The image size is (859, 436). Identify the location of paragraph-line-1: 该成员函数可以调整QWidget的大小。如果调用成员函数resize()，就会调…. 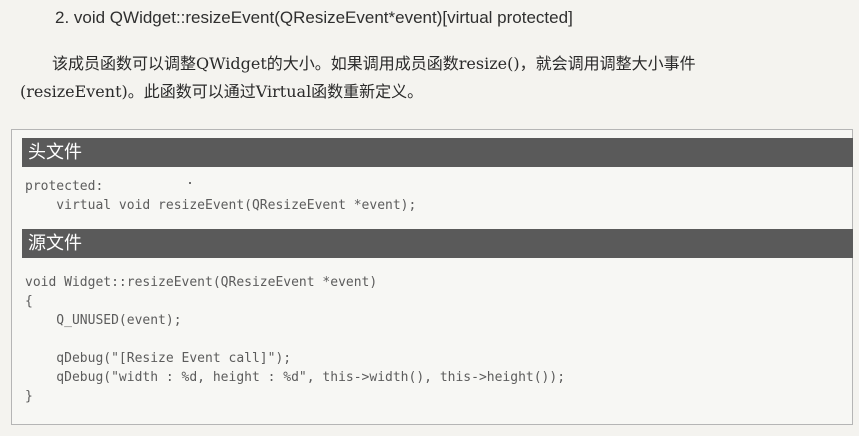
(374, 63).